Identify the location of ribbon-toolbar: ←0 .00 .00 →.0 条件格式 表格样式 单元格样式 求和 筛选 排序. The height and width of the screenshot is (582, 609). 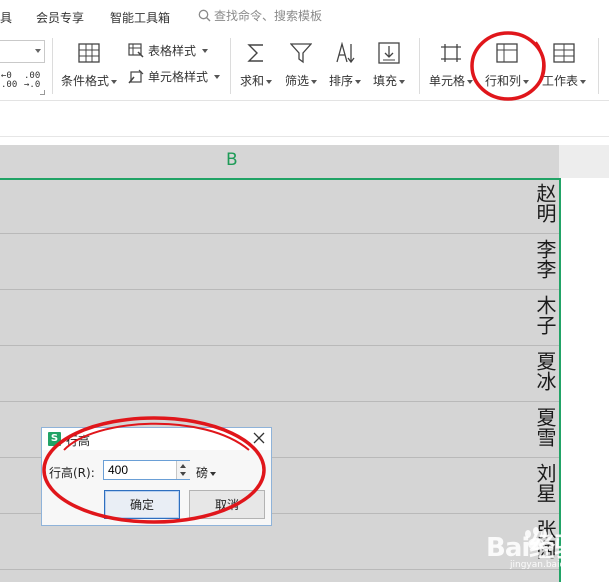
(304, 67).